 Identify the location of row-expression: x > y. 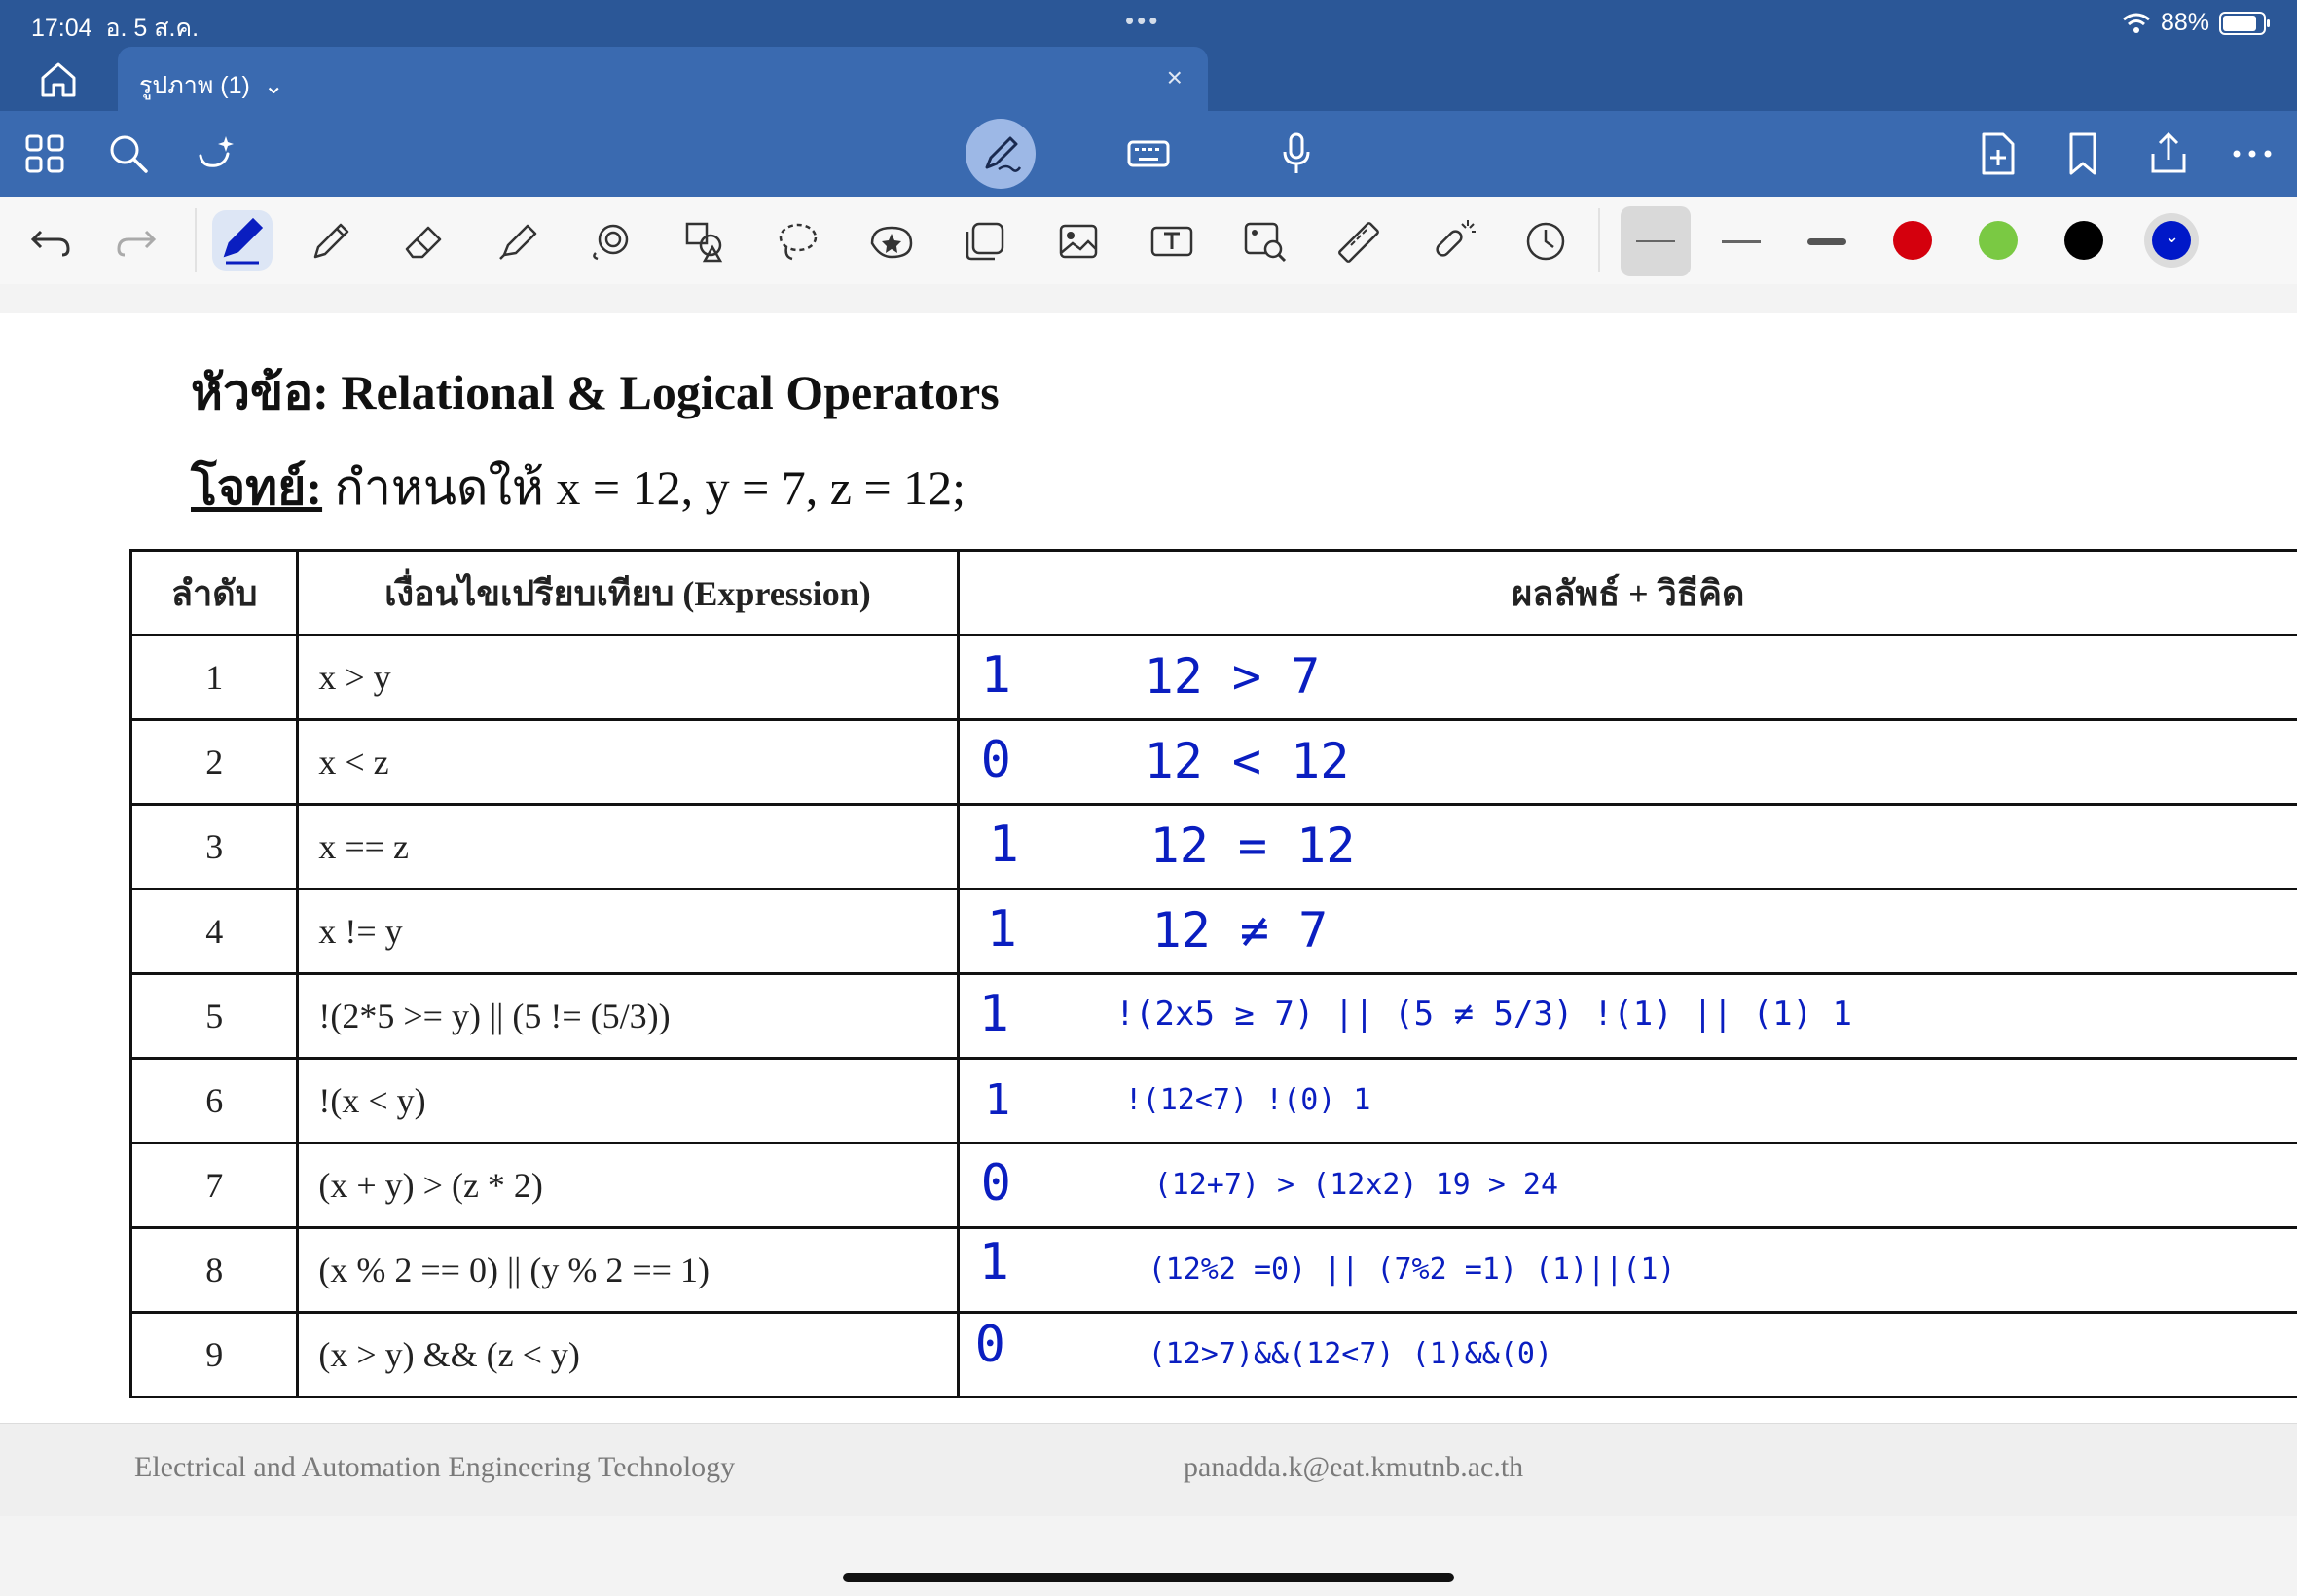
(628, 677).